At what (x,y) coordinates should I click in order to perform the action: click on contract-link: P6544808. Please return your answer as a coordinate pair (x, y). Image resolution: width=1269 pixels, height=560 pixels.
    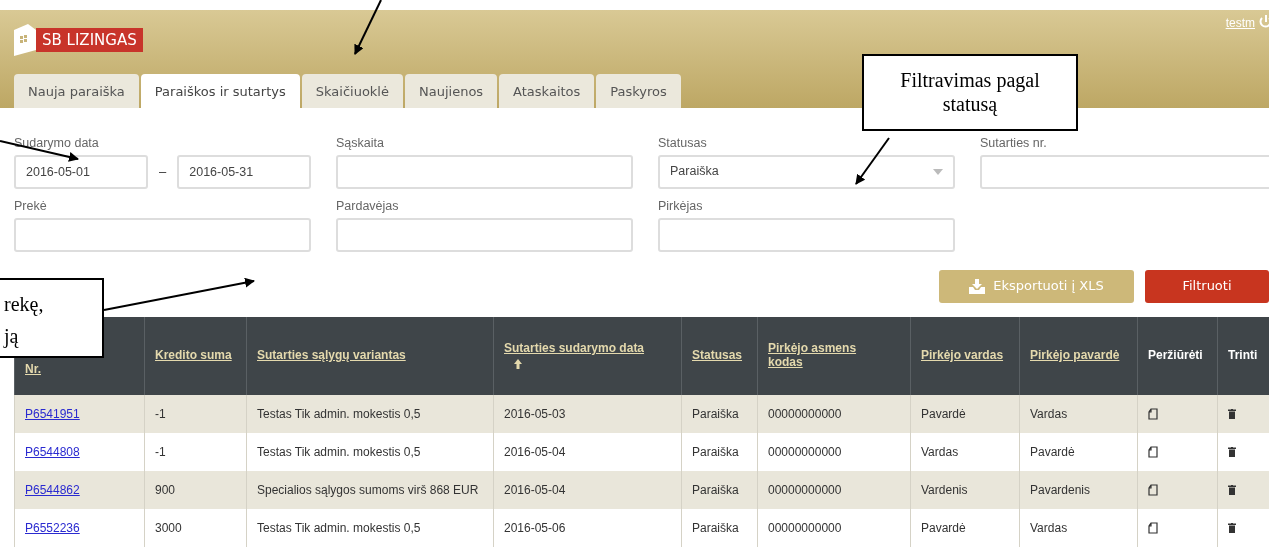
    Looking at the image, I should click on (52, 451).